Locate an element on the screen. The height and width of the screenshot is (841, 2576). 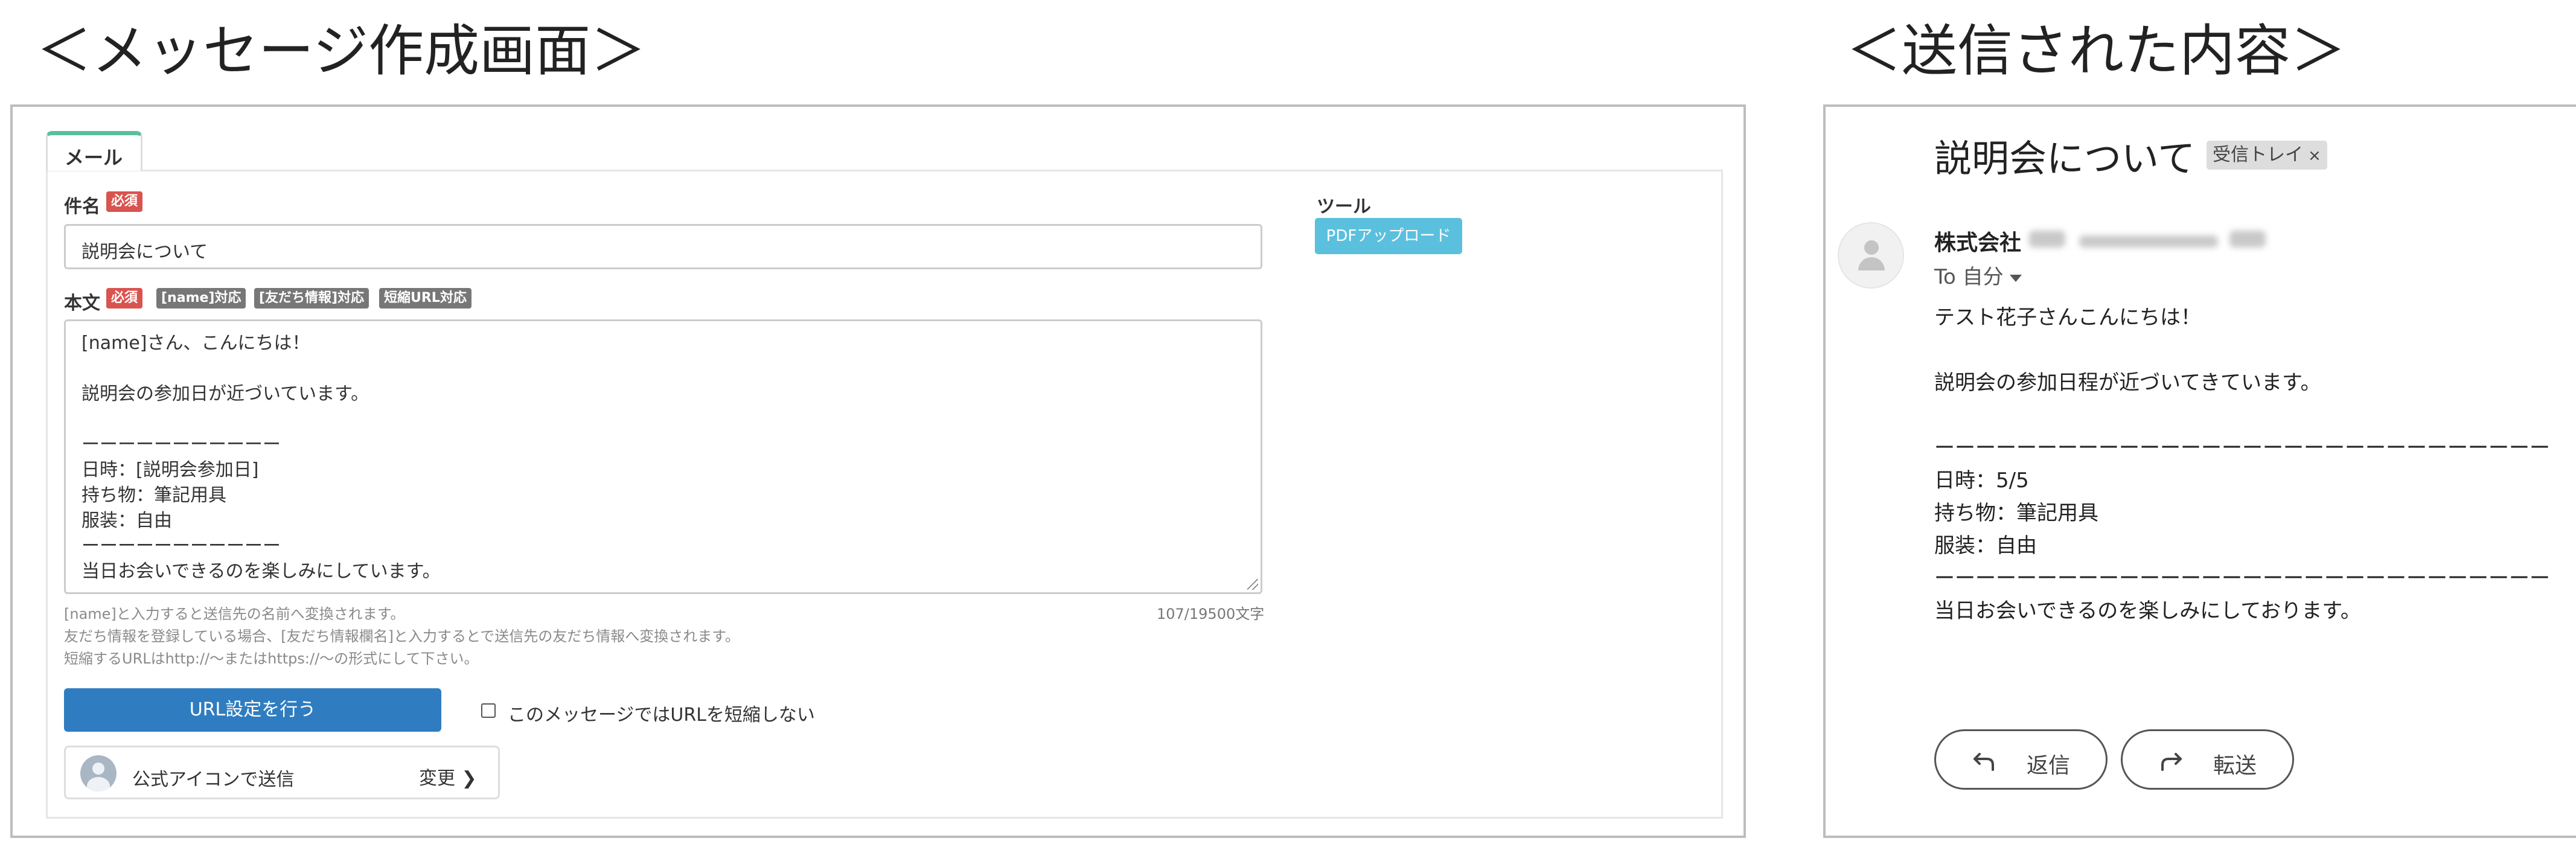
chevron-right-icon: ❯ is located at coordinates (466, 778).